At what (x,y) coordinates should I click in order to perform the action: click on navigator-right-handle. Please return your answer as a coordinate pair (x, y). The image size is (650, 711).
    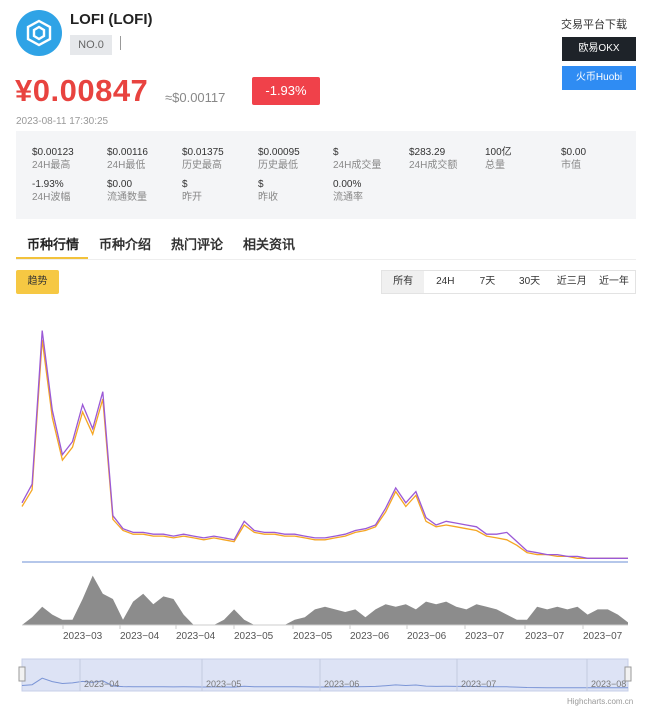
    Looking at the image, I should click on (628, 674).